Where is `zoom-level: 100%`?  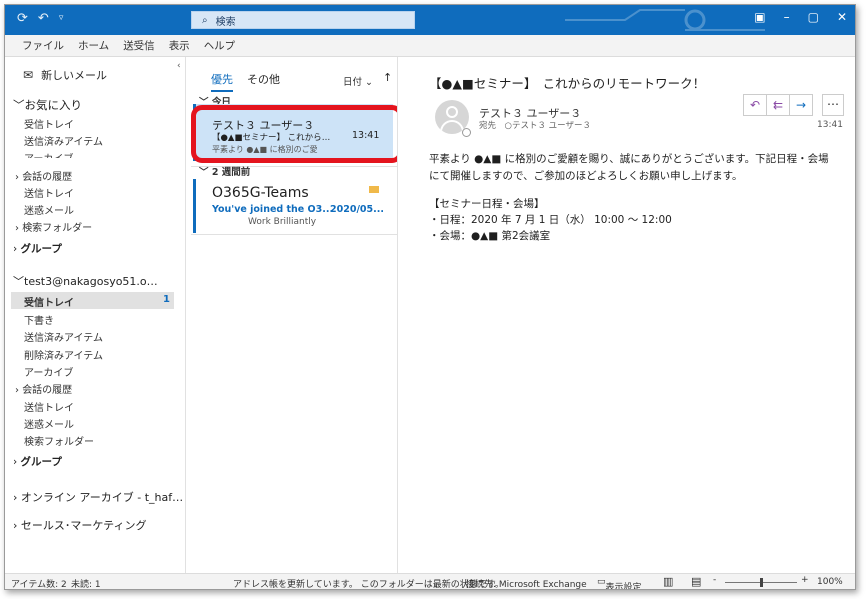
zoom-level: 100% is located at coordinates (830, 582).